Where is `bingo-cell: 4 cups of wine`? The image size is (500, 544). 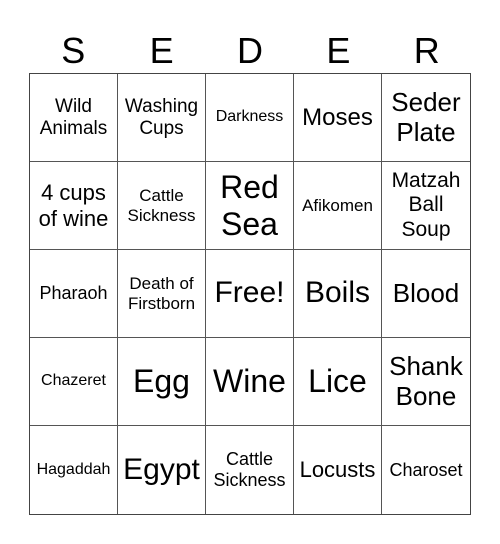
bingo-cell: 4 cups of wine is located at coordinates (74, 206).